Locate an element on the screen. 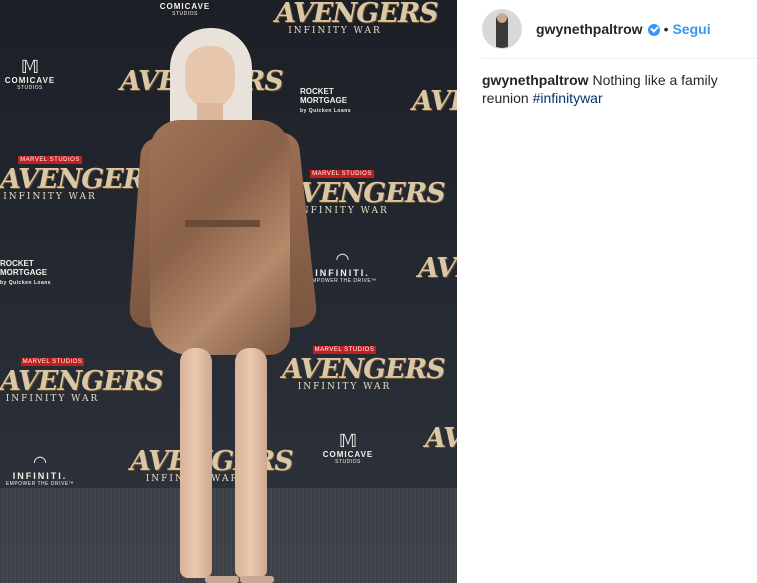 This screenshot has height=583, width=757. backdrop-logo: COMICAVE STUDIOS is located at coordinates (185, 9).